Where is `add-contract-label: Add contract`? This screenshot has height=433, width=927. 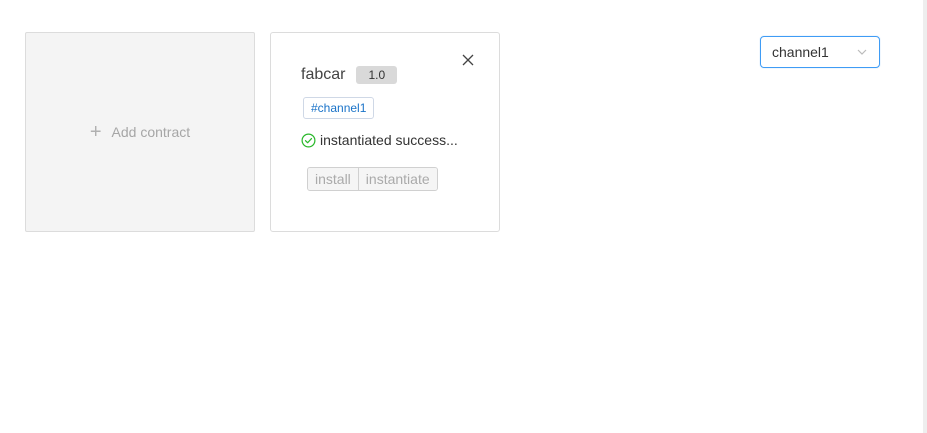 add-contract-label: Add contract is located at coordinates (151, 132).